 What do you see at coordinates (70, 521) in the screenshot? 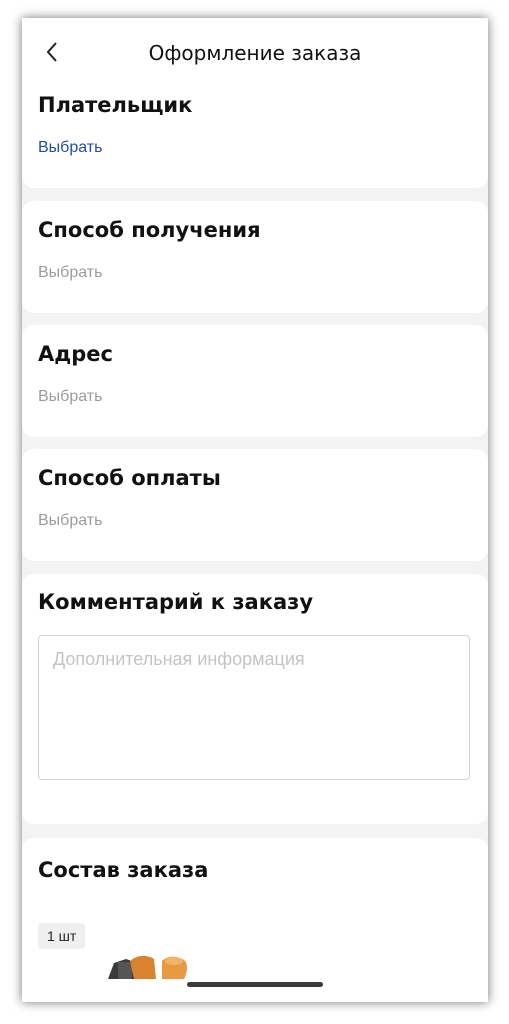
I see `payment-method-select-link: Выбрать` at bounding box center [70, 521].